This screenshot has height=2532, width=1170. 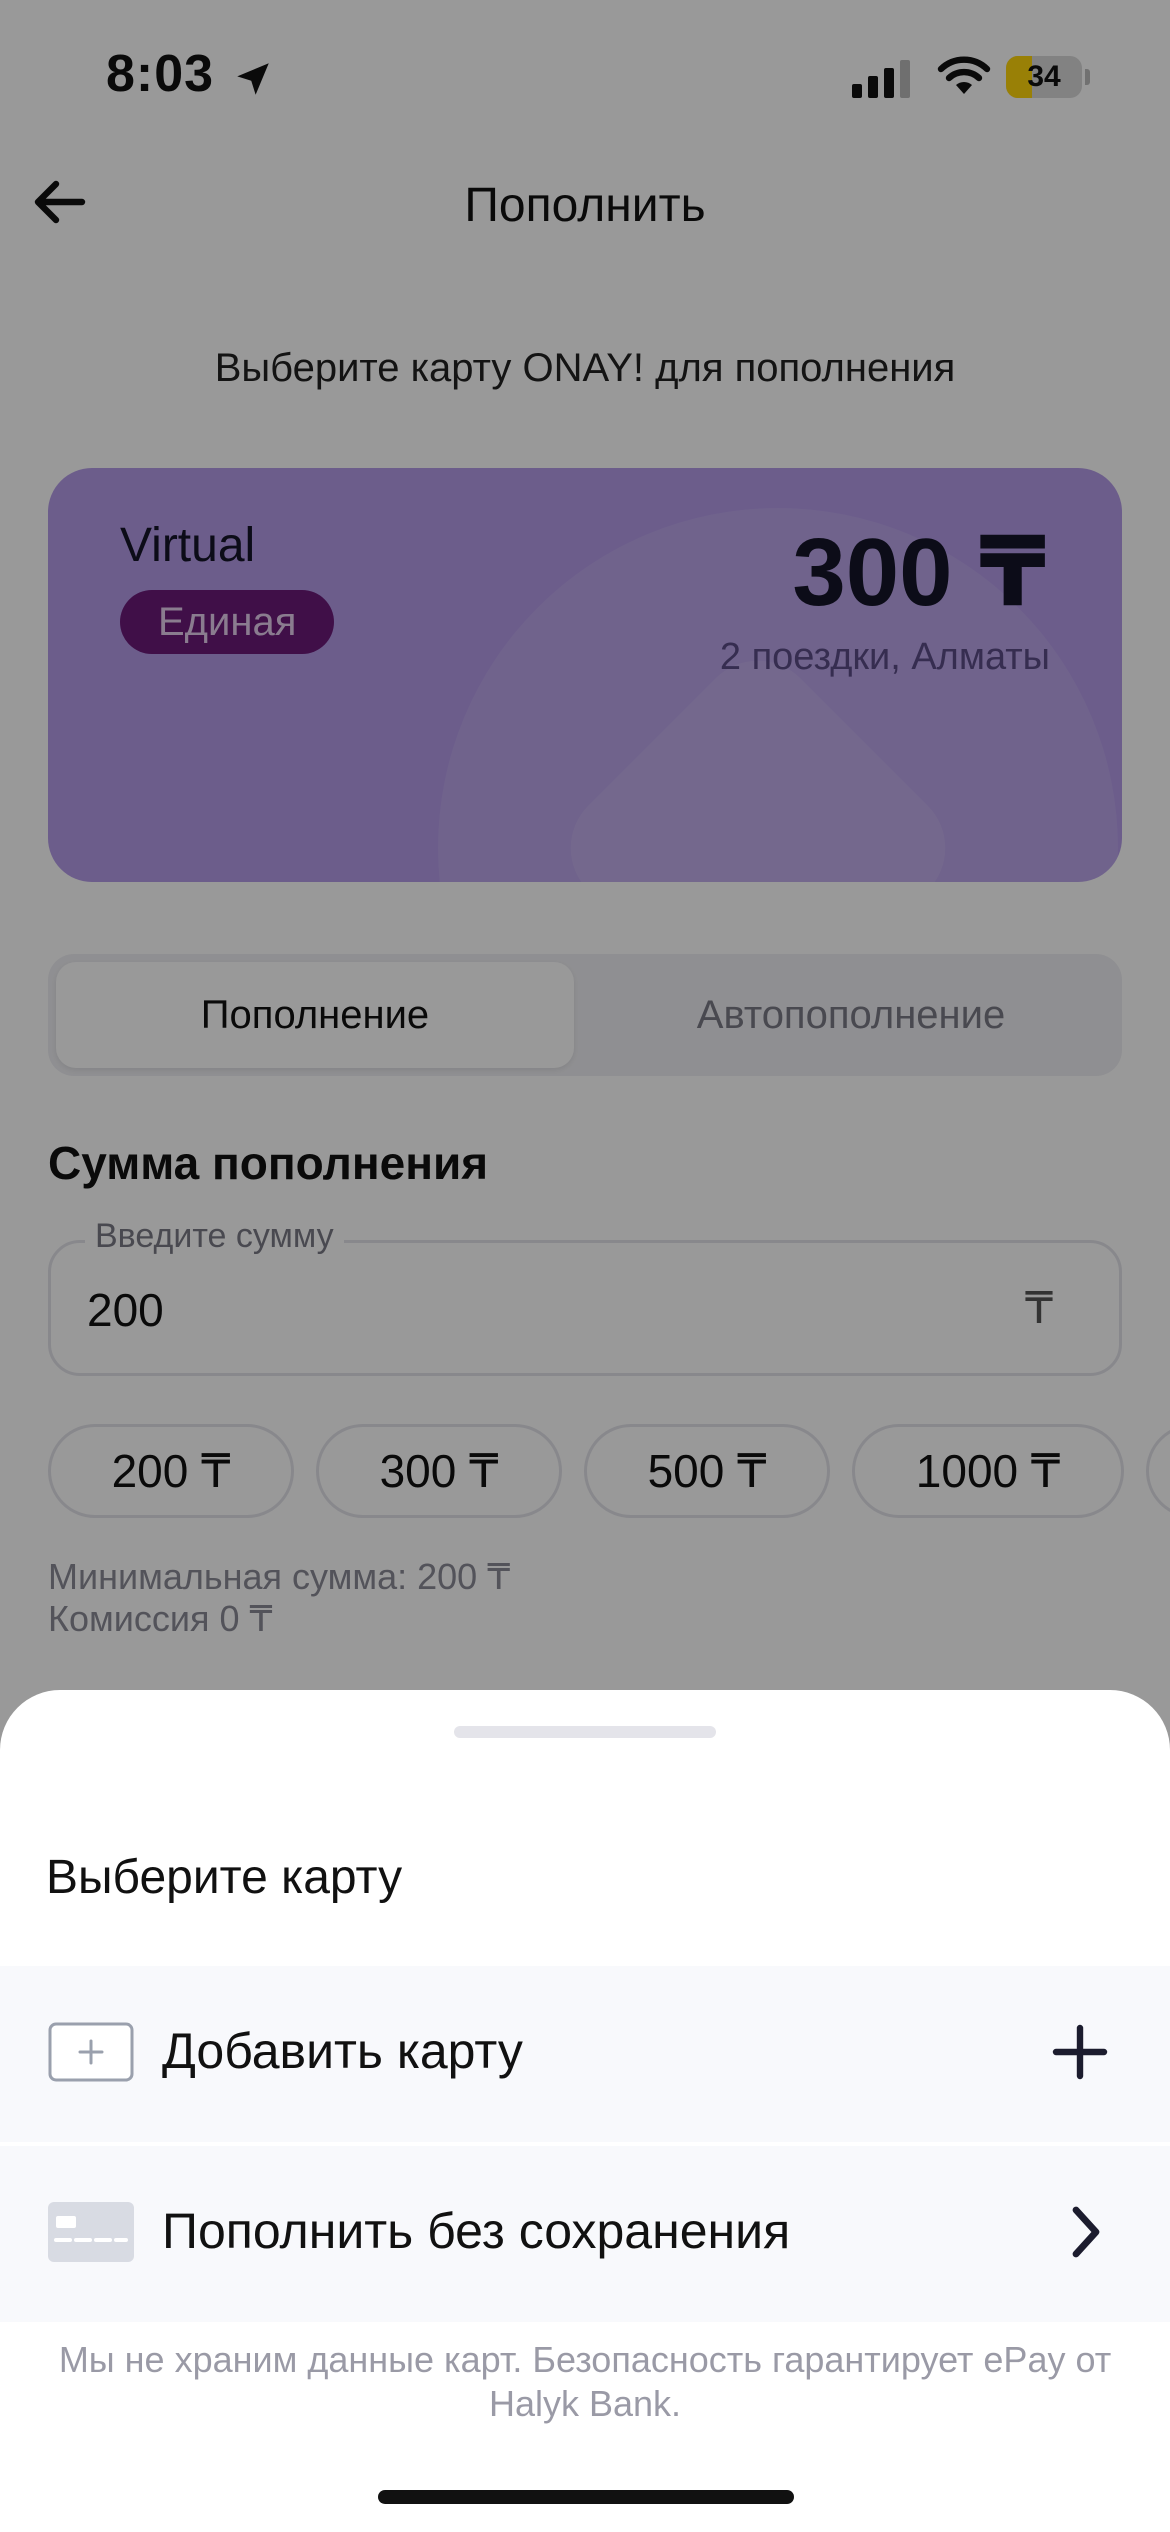 I want to click on sheet-title: Выберите карту, so click(x=224, y=1877).